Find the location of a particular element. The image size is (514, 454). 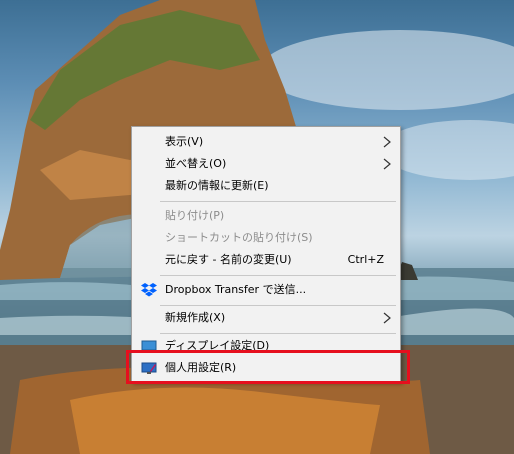

menu-item-shortcut: Ctrl+Z is located at coordinates (365, 259).